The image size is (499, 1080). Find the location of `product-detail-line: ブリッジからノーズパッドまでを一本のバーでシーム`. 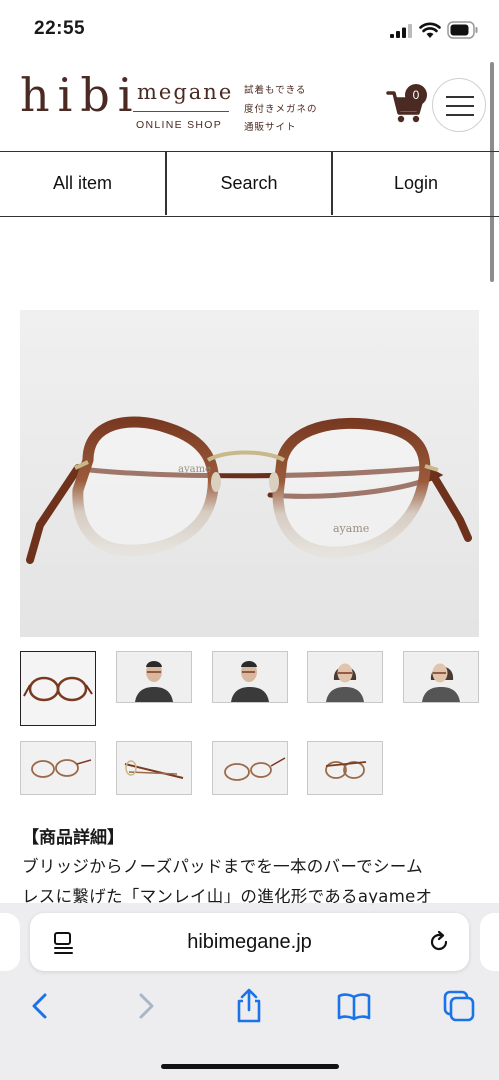

product-detail-line: ブリッジからノーズパッドまでを一本のバーでシーム is located at coordinates (222, 866).